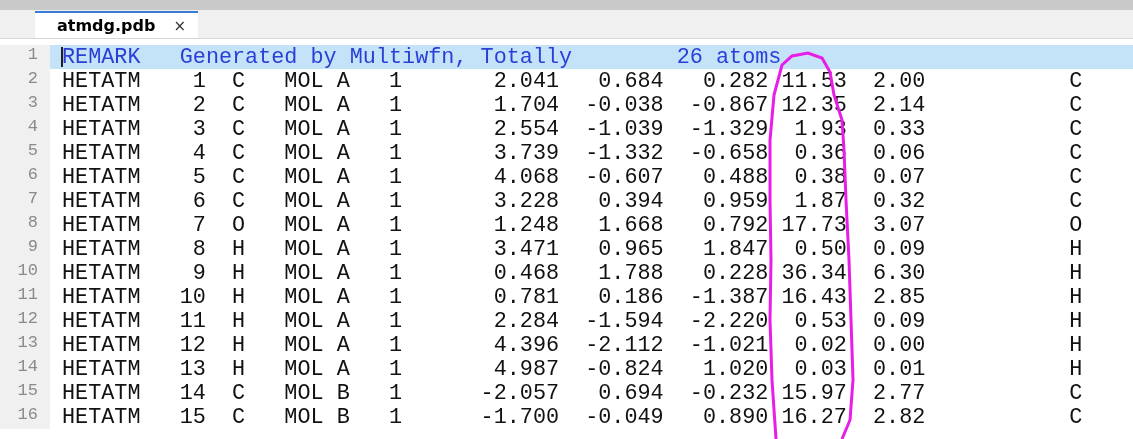 The width and height of the screenshot is (1133, 439). What do you see at coordinates (27, 319) in the screenshot?
I see `line-number: 12` at bounding box center [27, 319].